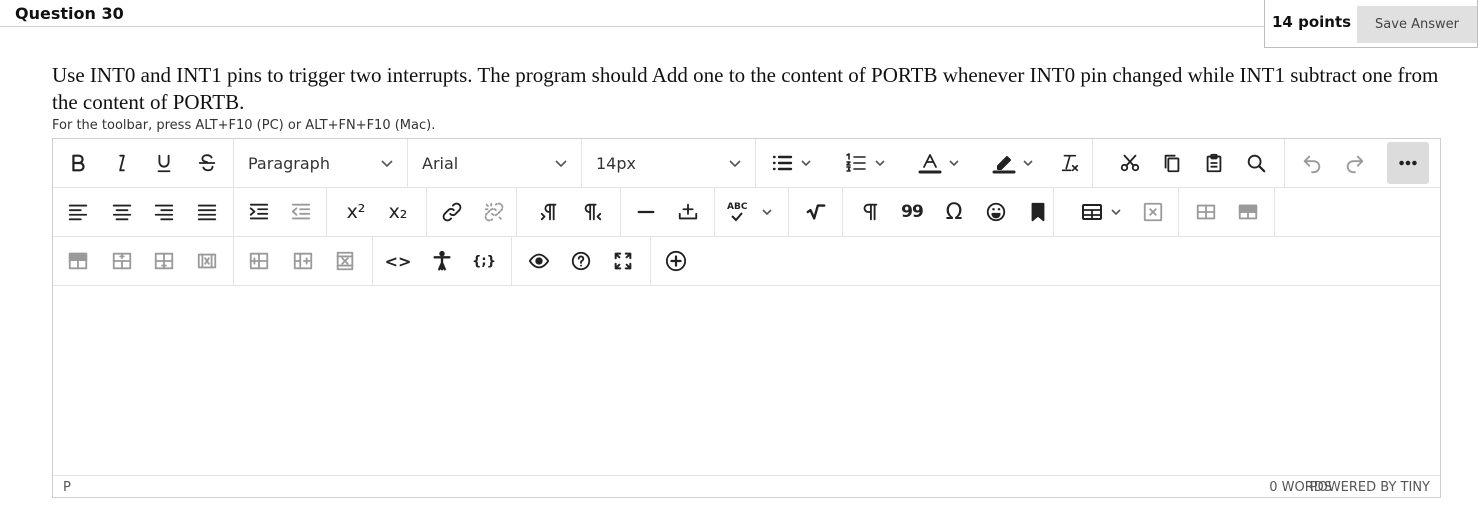  Describe the element at coordinates (452, 212) in the screenshot. I see `insert-link-button` at that location.